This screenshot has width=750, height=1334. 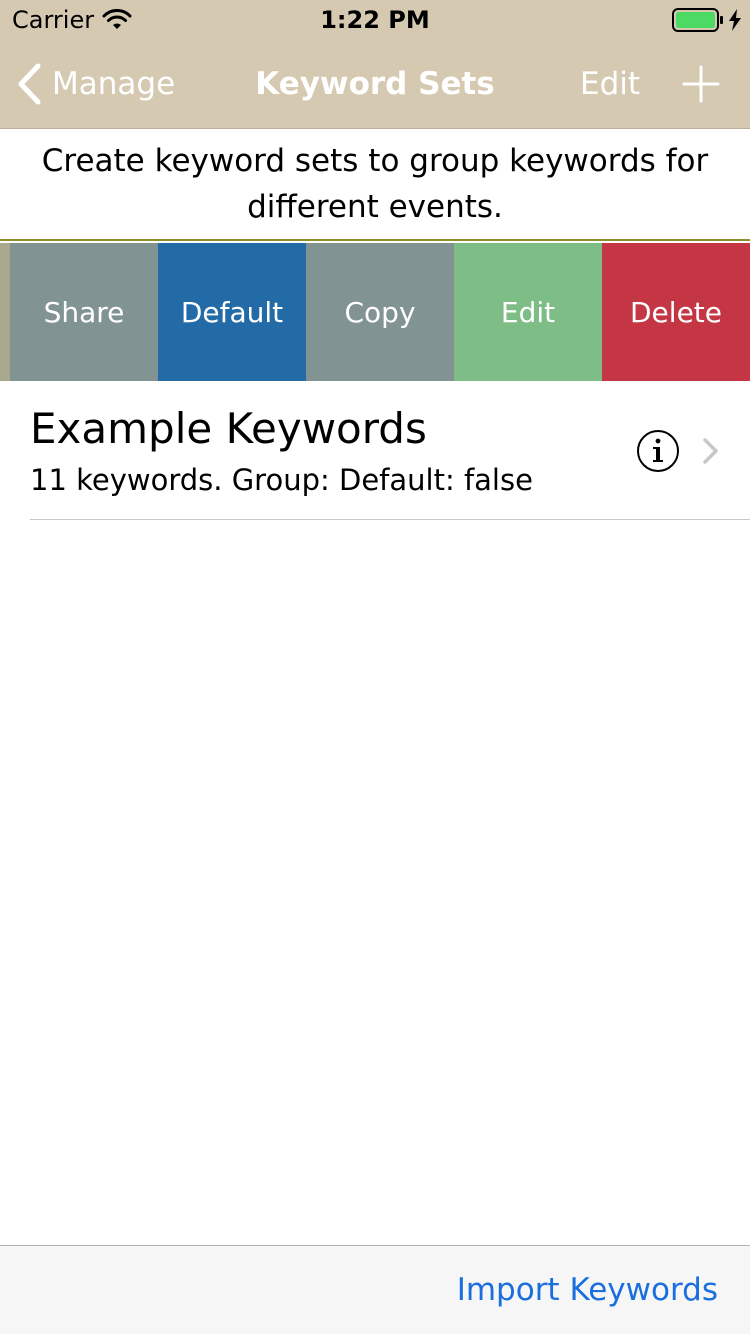 I want to click on battery, so click(x=707, y=20).